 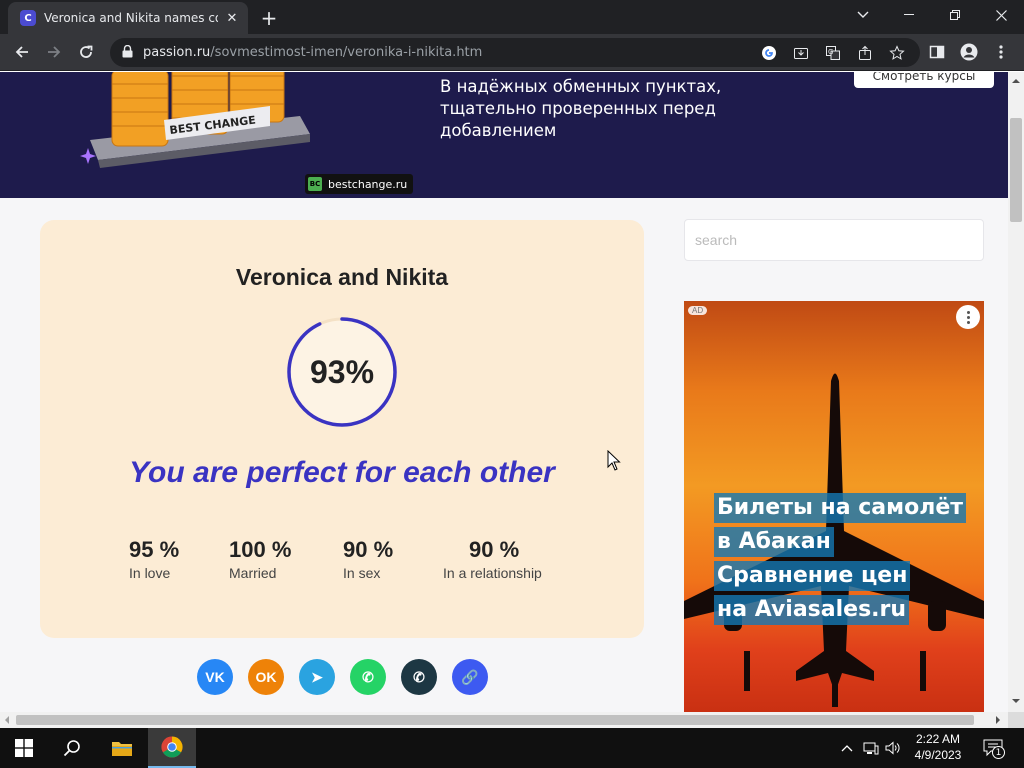 I want to click on vertical-scrollbar, so click(x=1016, y=392).